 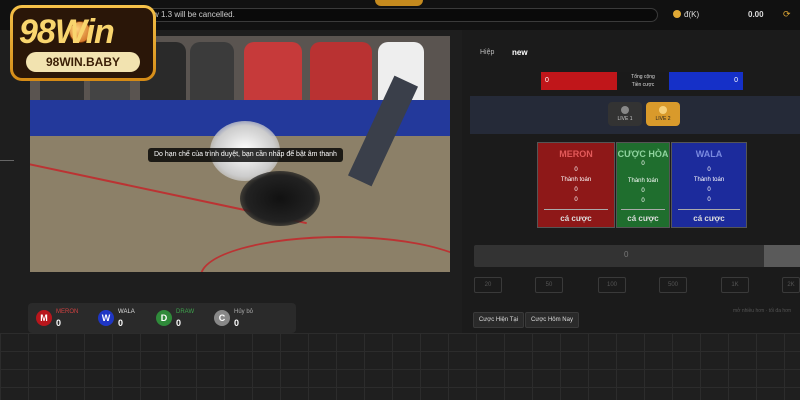 What do you see at coordinates (762, 311) in the screenshot?
I see `limit-note: mở nhiều hơn · tối đa hơn` at bounding box center [762, 311].